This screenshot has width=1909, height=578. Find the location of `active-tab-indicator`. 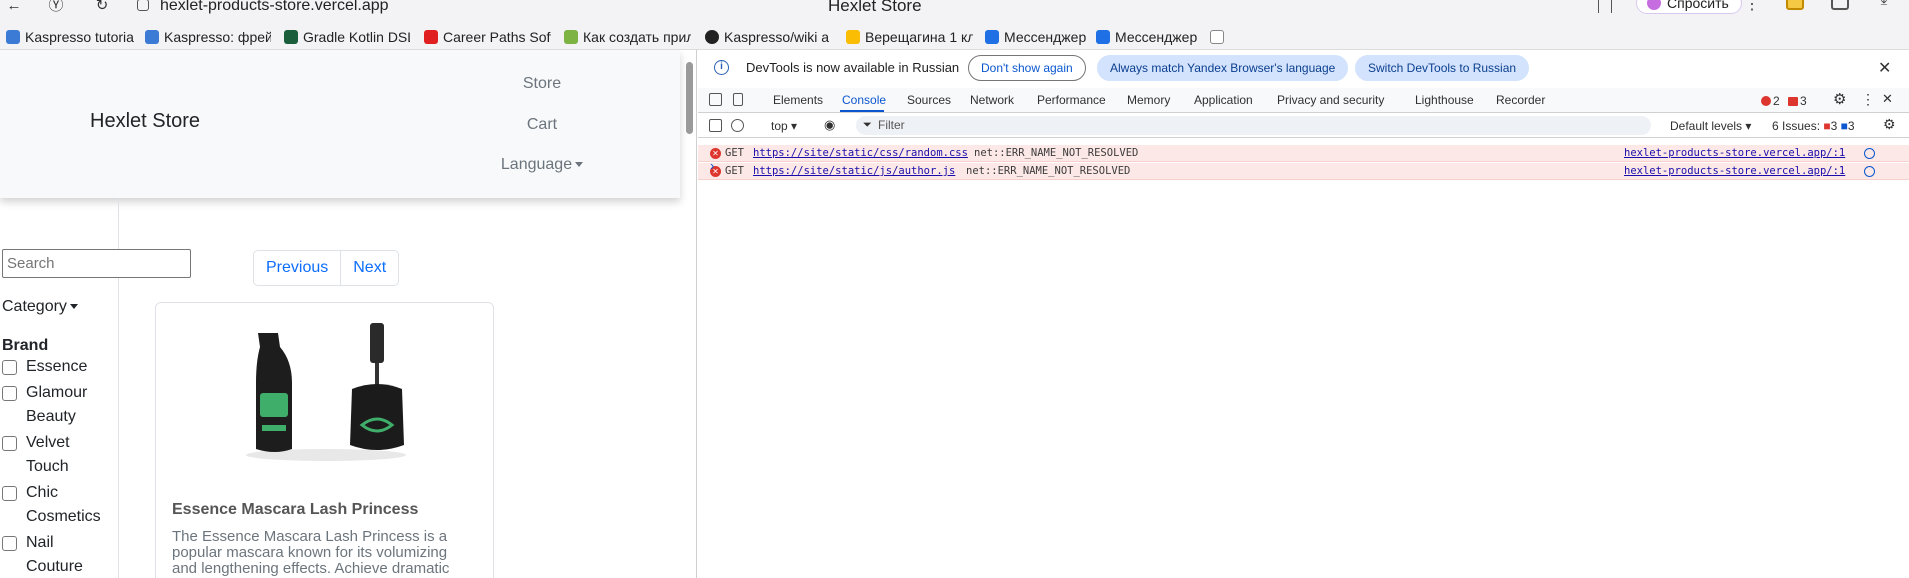

active-tab-indicator is located at coordinates (862, 111).